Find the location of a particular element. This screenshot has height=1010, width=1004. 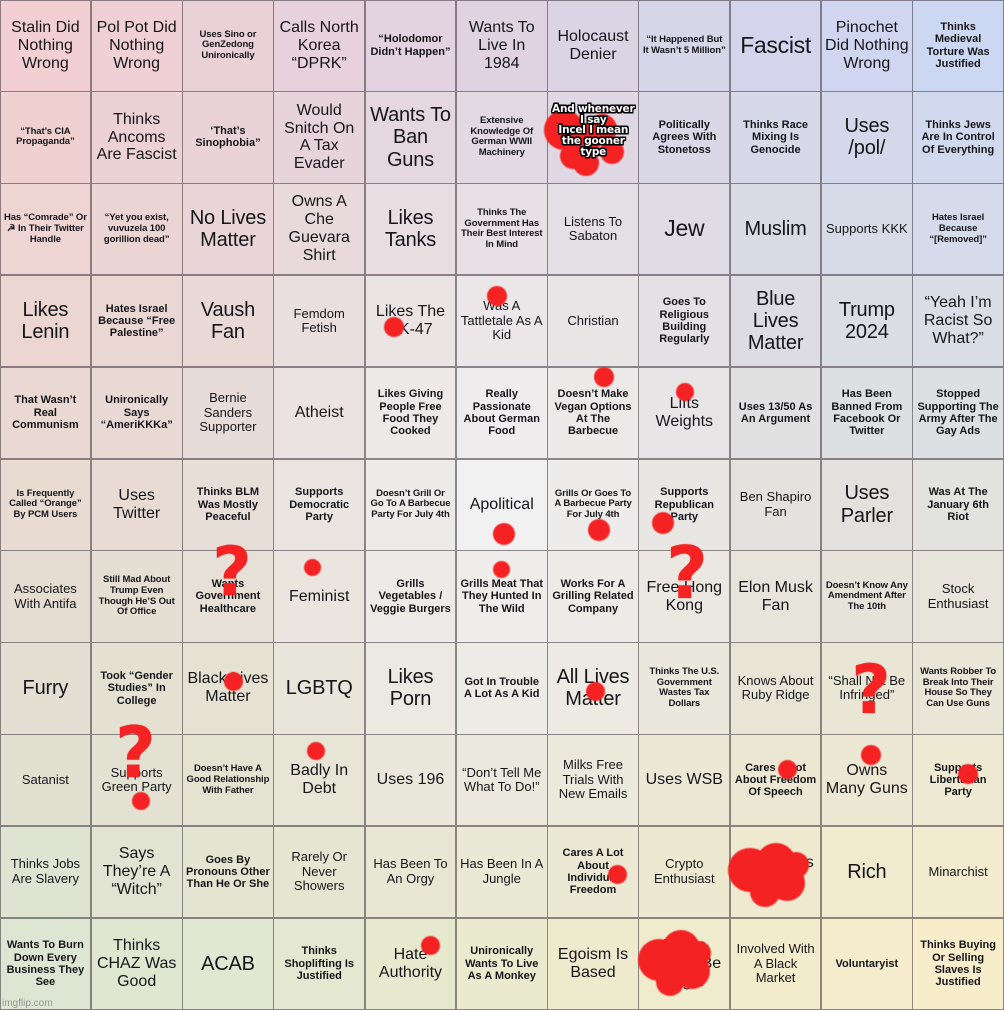

bingo-cell: LGBTQ is located at coordinates (319, 688).